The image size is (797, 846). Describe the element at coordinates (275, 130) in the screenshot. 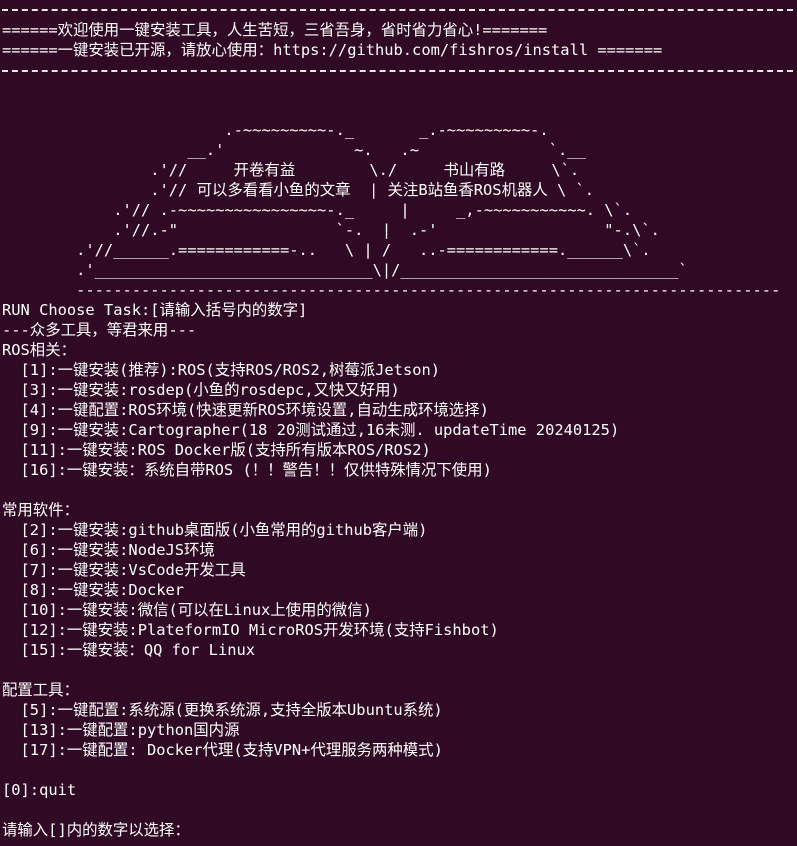

I see `ascii-art-line: .-~~~~~~~~~-._ _.-~~~~~~~~~-.` at that location.